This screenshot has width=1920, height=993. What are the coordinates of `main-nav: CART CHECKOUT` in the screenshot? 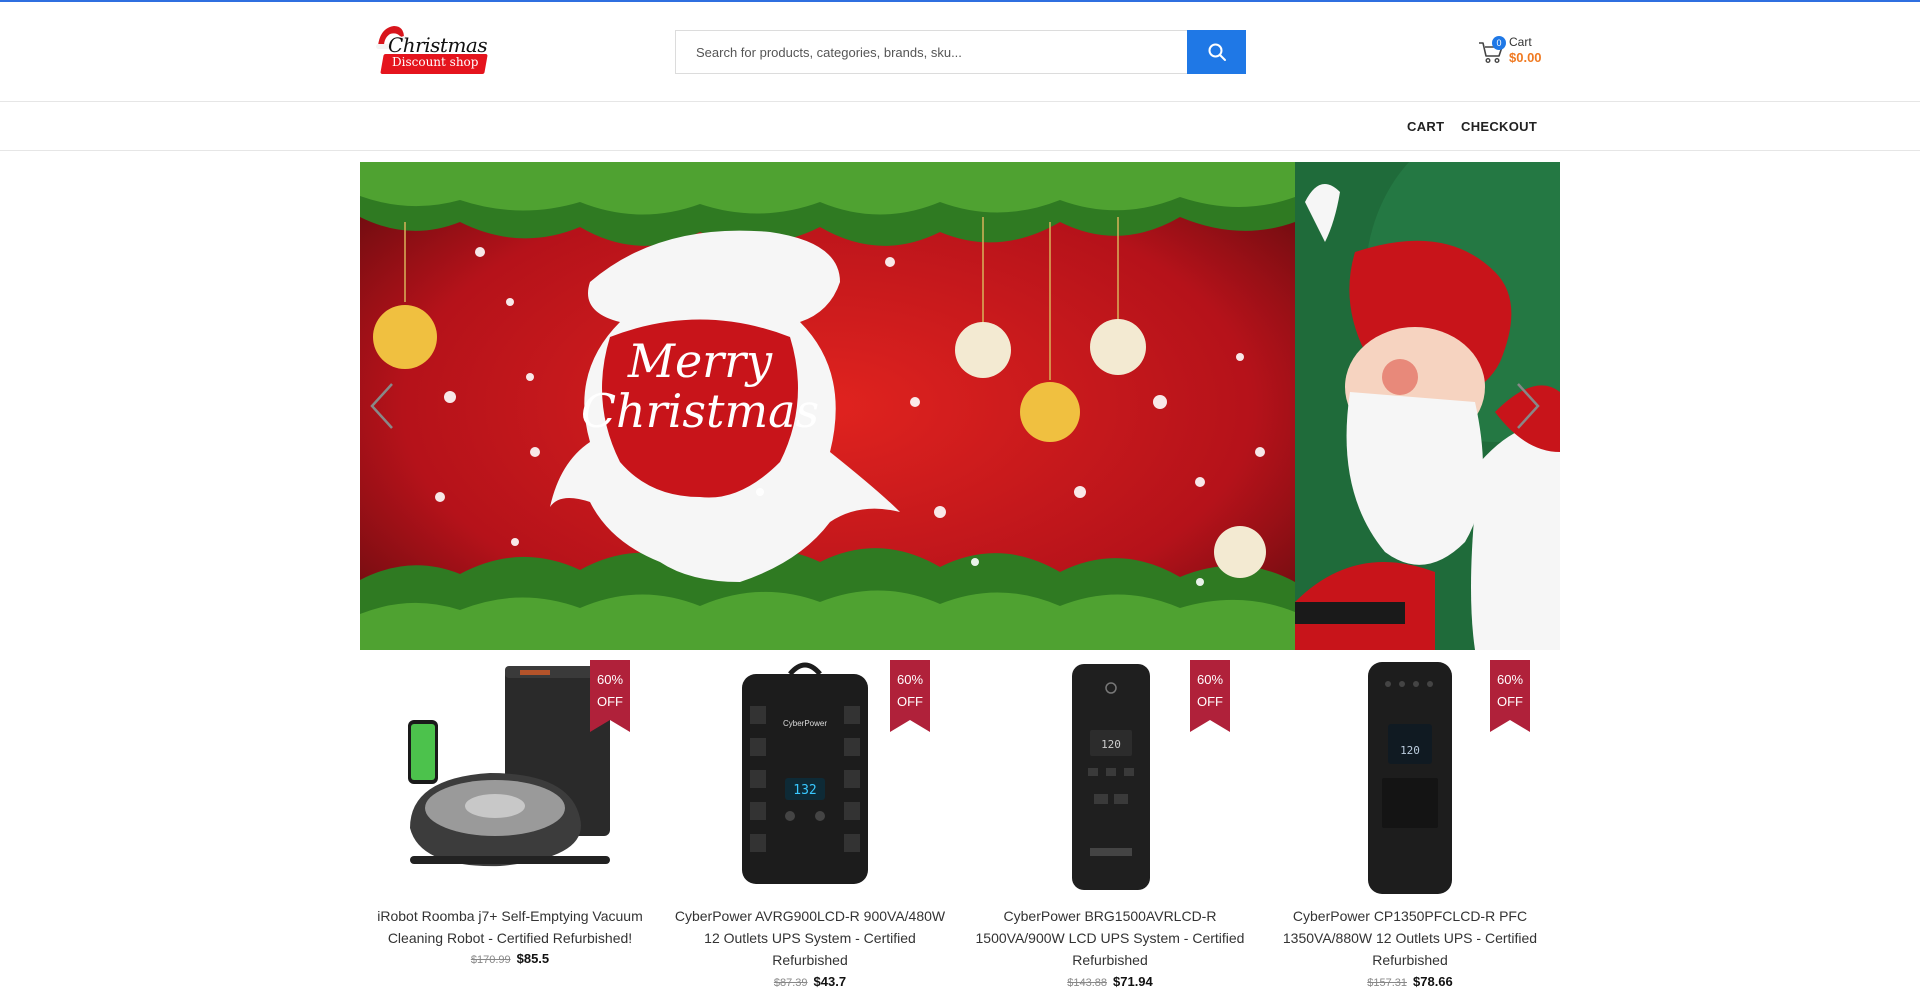 It's located at (960, 127).